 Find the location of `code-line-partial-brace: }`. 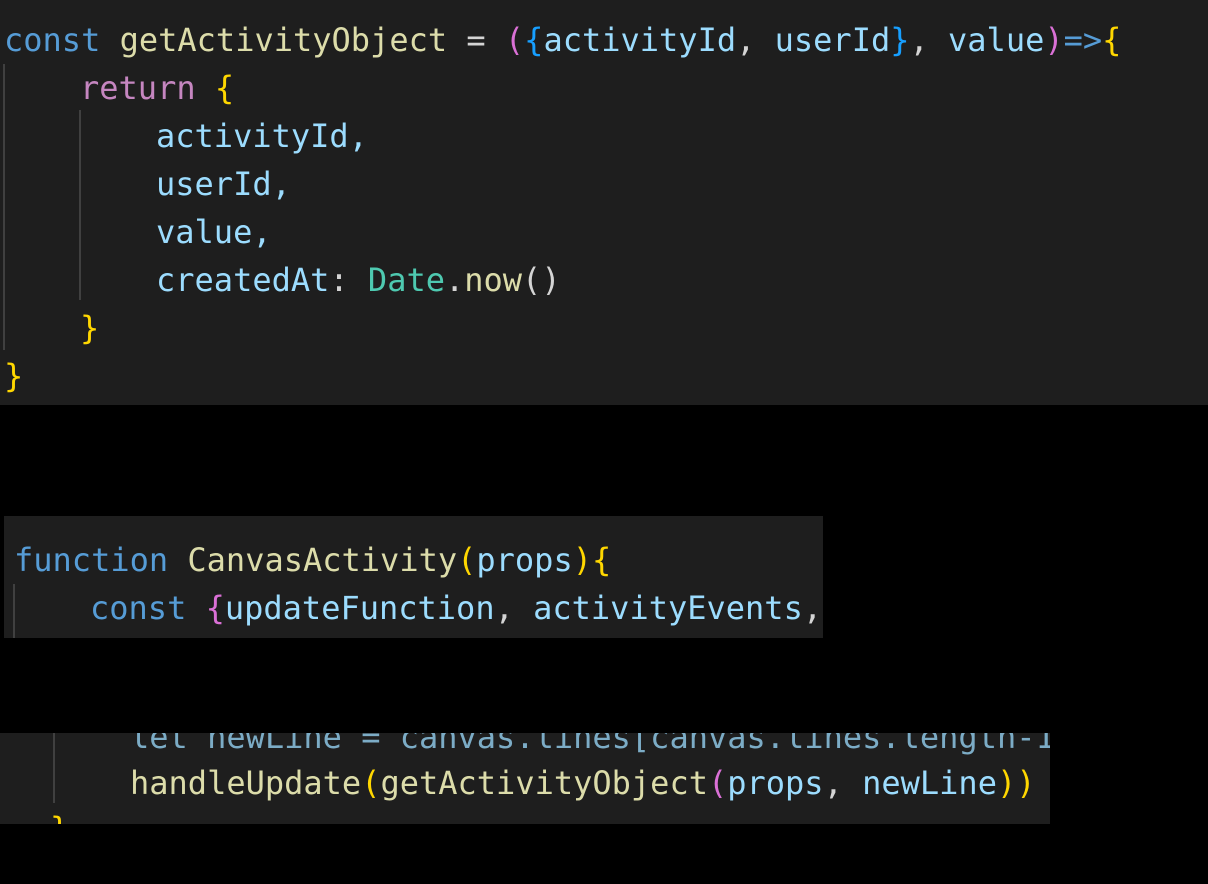

code-line-partial-brace: } is located at coordinates (59, 814).